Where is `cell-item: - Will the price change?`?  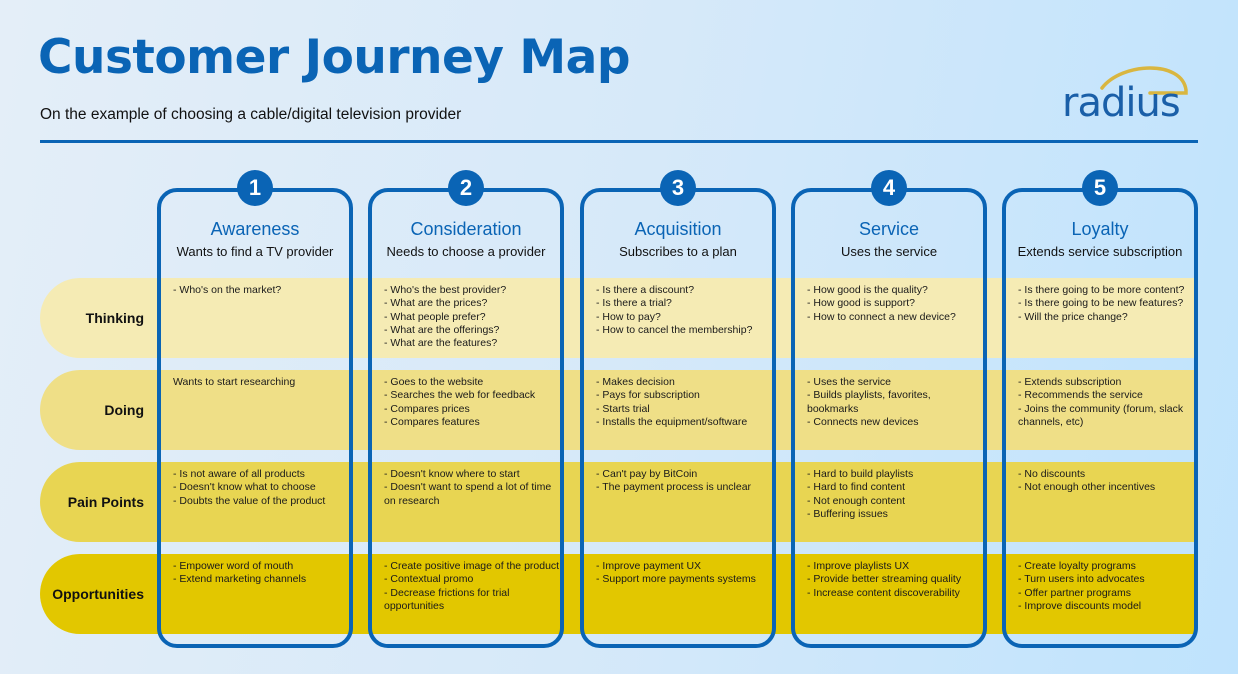
cell-item: - Will the price change? is located at coordinates (1073, 316).